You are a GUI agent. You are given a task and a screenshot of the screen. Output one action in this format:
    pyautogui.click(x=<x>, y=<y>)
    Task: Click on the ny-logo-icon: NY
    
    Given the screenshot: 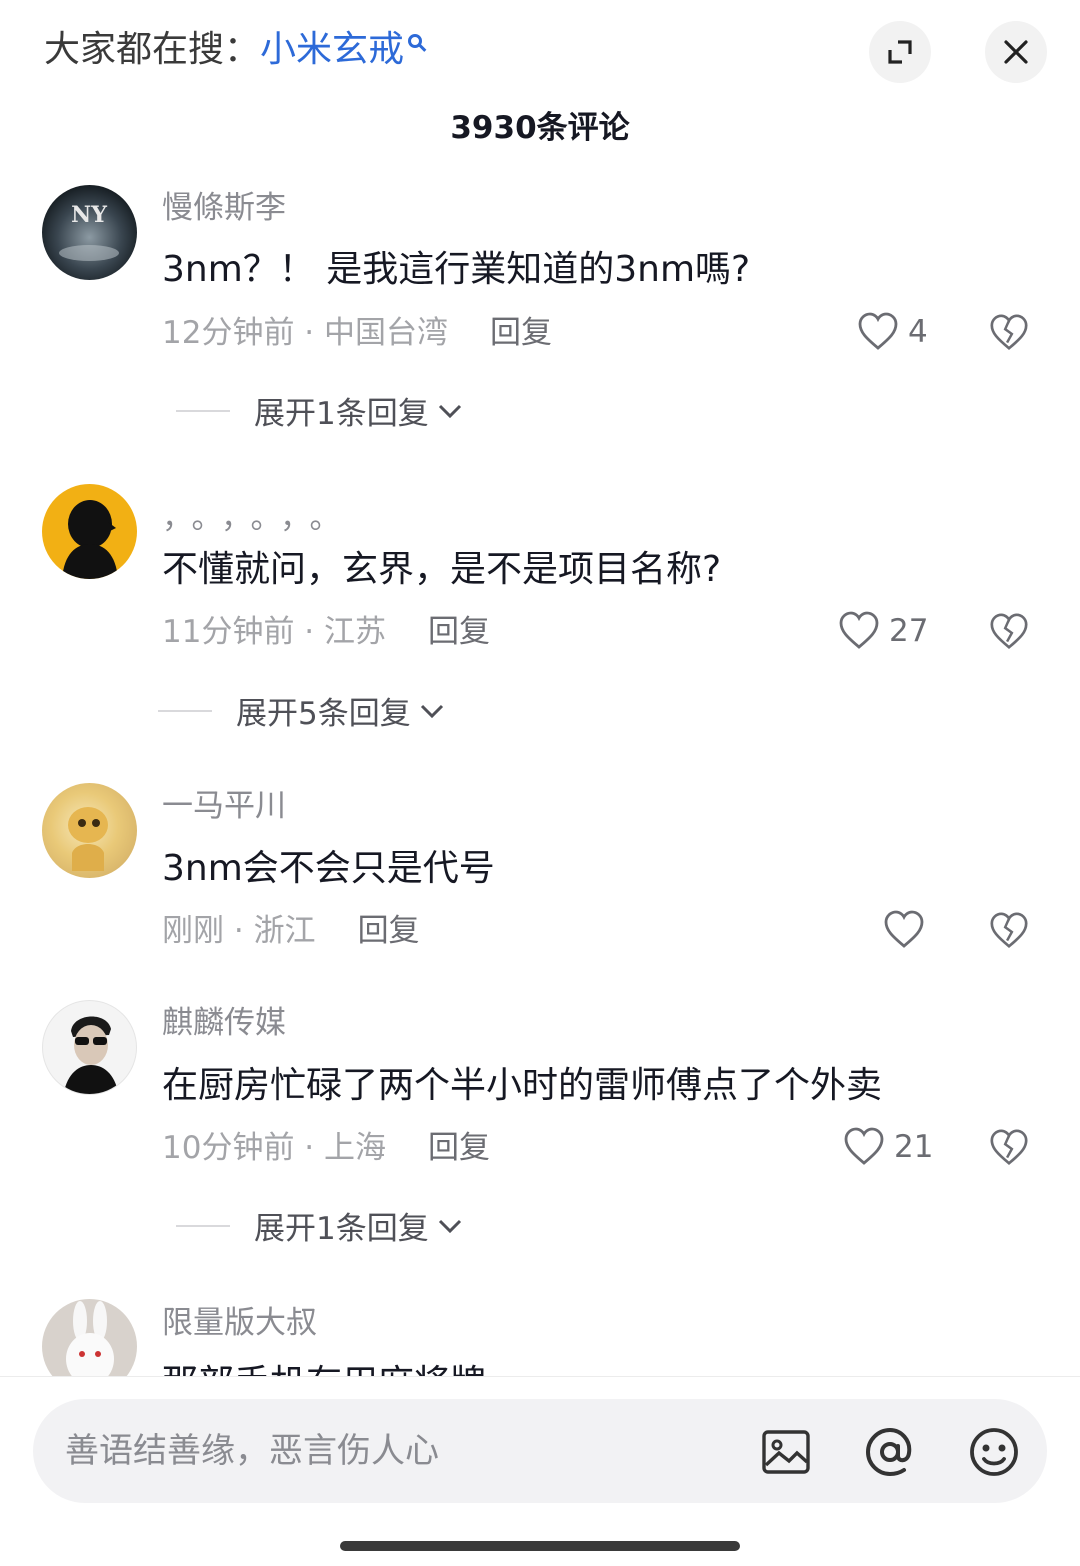 What is the action you would take?
    pyautogui.click(x=89, y=231)
    